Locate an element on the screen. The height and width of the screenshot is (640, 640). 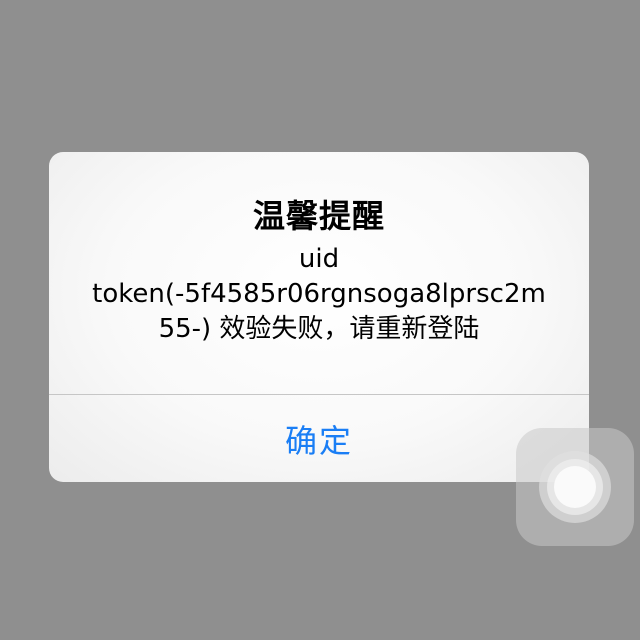
assistive-touch-button is located at coordinates (575, 487).